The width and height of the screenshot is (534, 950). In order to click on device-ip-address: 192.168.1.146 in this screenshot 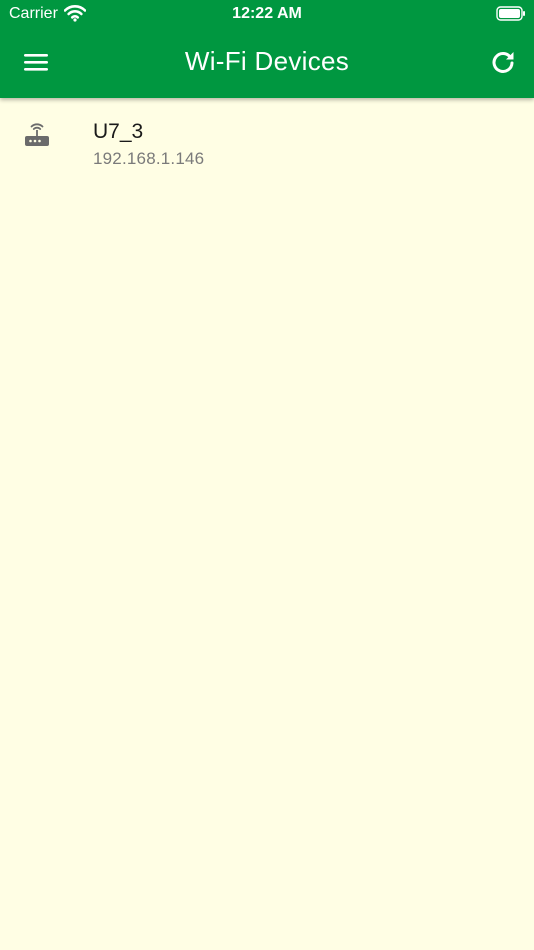, I will do `click(149, 158)`.